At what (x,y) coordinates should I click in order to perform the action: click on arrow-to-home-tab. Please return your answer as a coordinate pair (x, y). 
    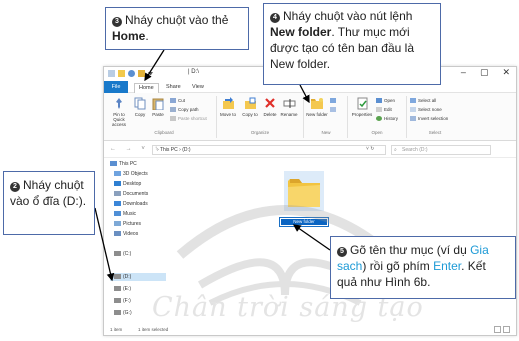
    Looking at the image, I should click on (154, 65).